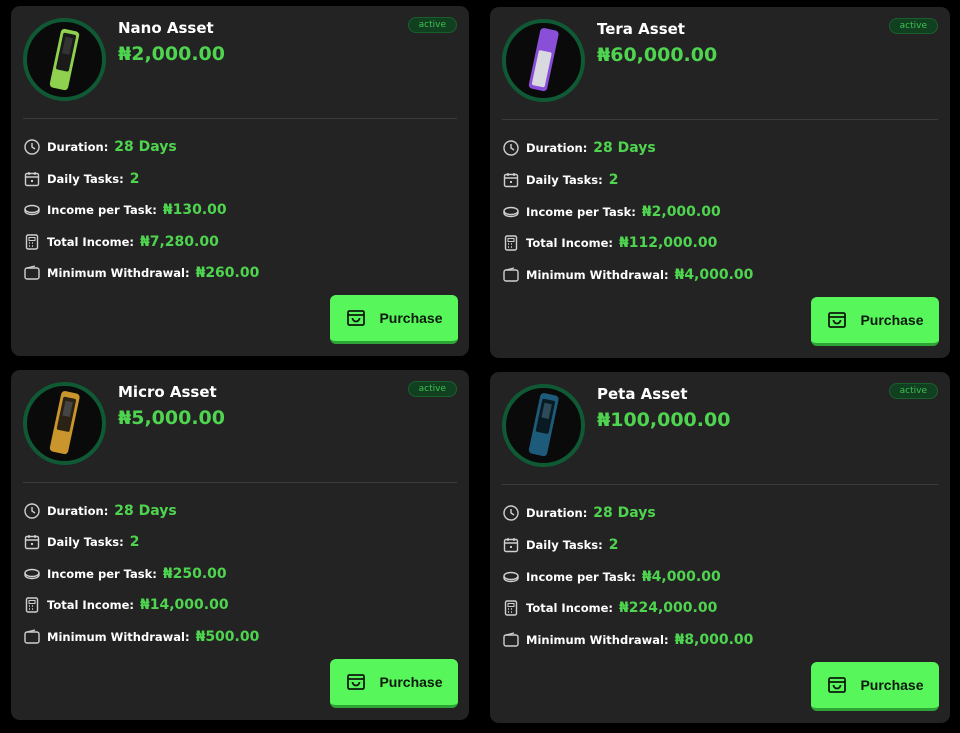  I want to click on income-per-task-row: Income per Task: ₦250.00, so click(125, 574).